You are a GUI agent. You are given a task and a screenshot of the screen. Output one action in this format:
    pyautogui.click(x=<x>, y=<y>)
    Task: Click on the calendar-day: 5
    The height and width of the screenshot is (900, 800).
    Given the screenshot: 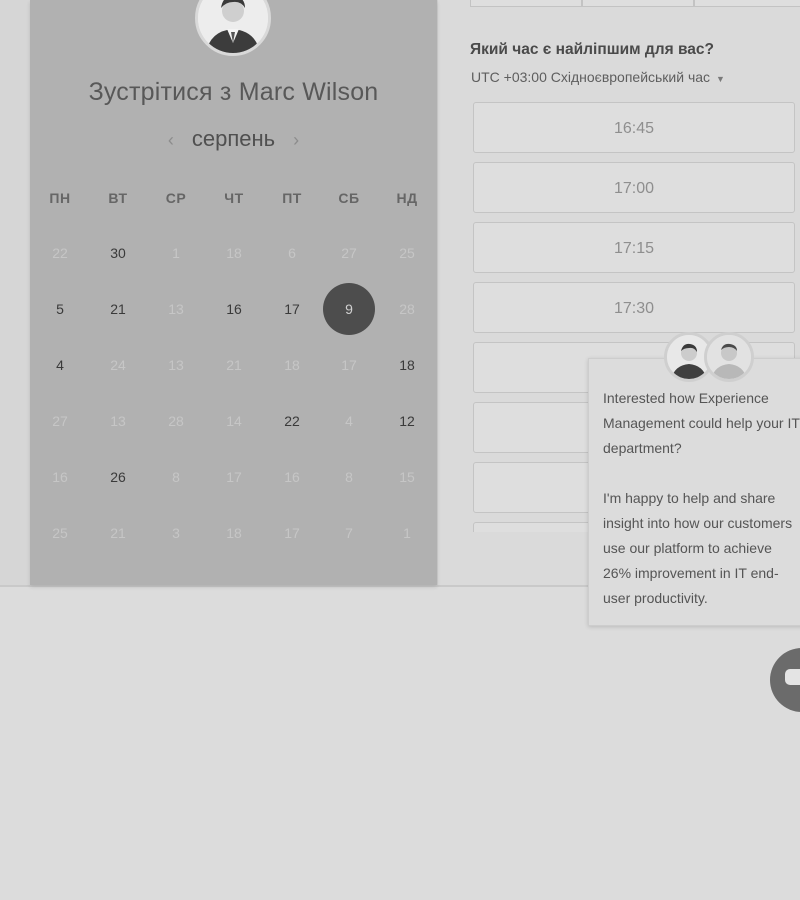 What is the action you would take?
    pyautogui.click(x=60, y=309)
    